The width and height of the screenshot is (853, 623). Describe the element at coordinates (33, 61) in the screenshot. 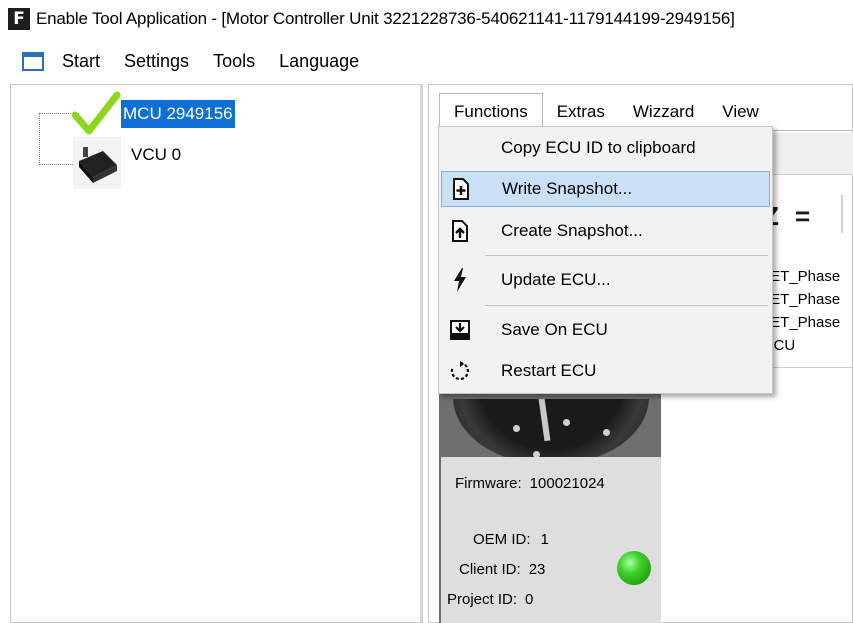

I see `window-icon` at that location.